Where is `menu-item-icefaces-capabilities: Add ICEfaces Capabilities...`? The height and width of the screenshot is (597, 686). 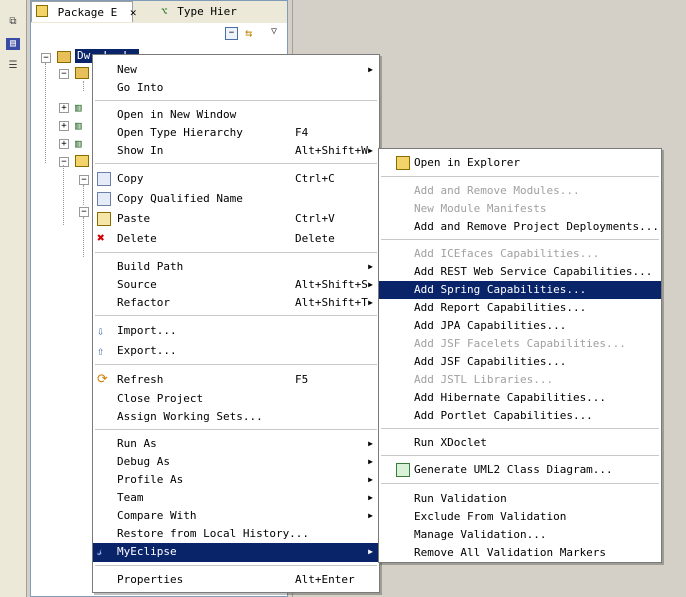
menu-item-icefaces-capabilities: Add ICEfaces Capabilities... is located at coordinates (507, 253).